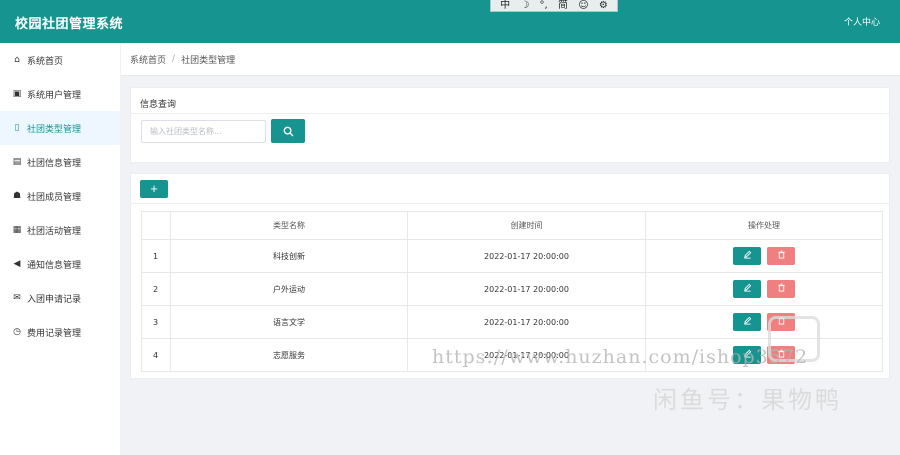 Image resolution: width=900 pixels, height=455 pixels. I want to click on sidebar-item-envelope-open: ✉ 入团申请记录, so click(60, 298).